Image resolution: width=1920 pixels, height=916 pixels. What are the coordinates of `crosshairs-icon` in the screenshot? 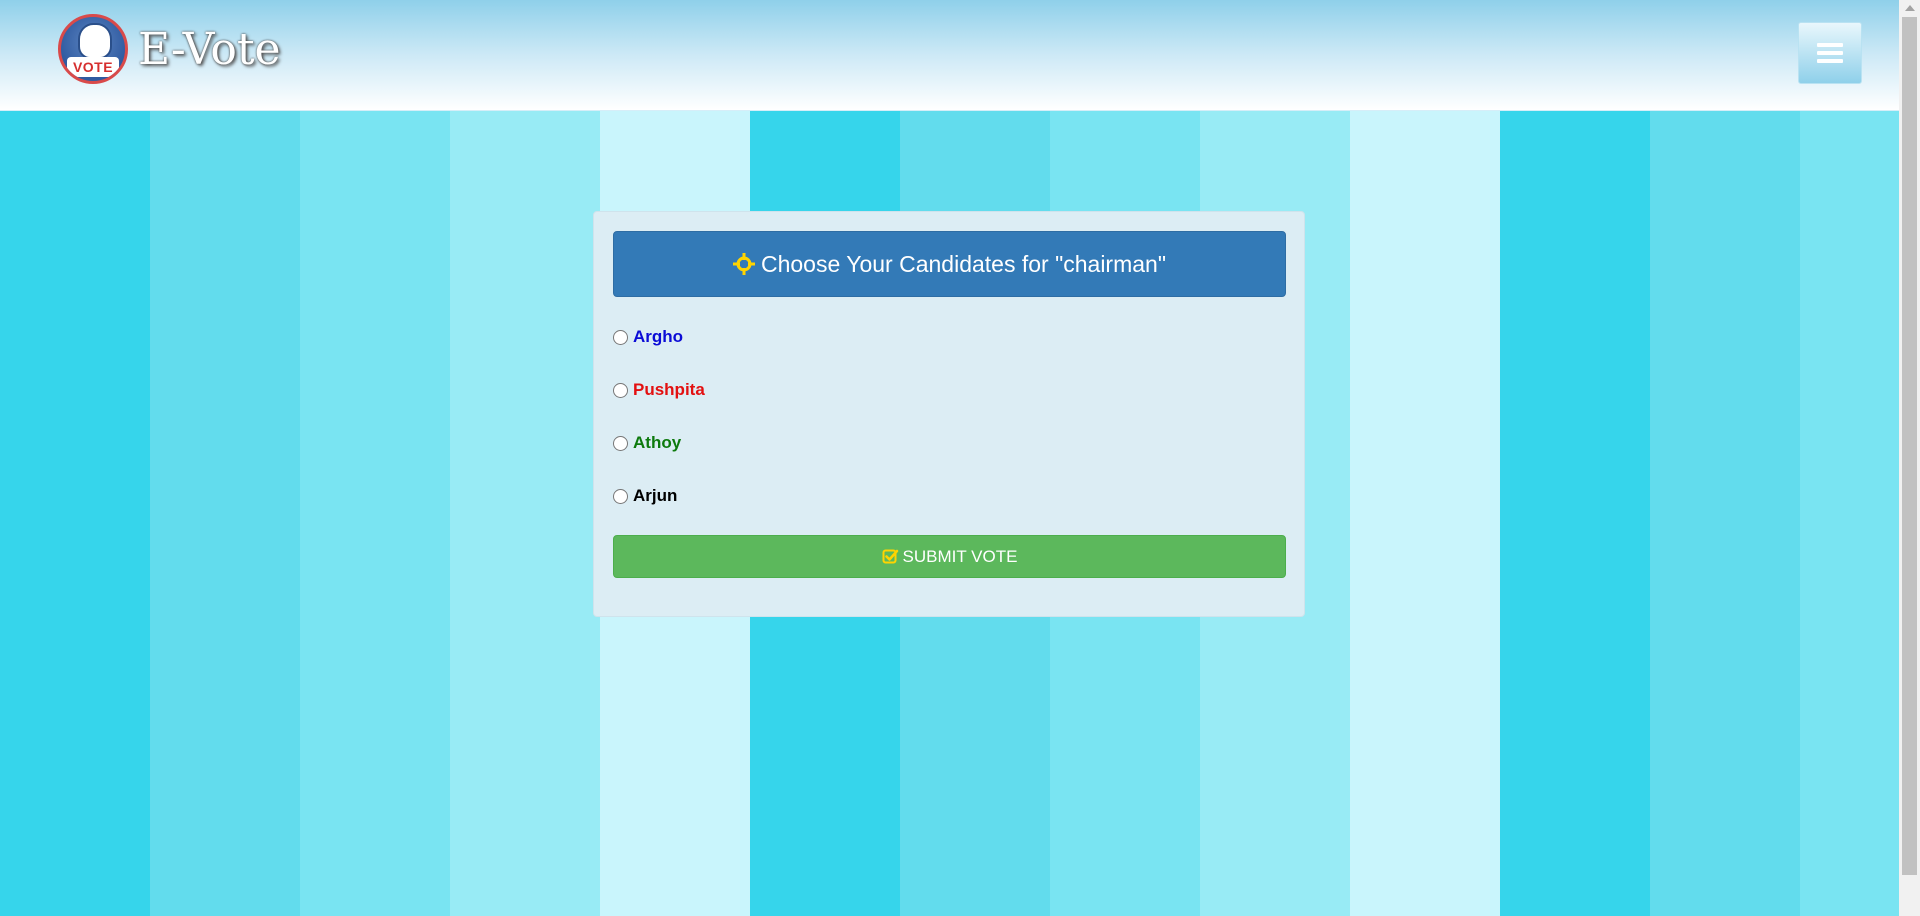 It's located at (743, 264).